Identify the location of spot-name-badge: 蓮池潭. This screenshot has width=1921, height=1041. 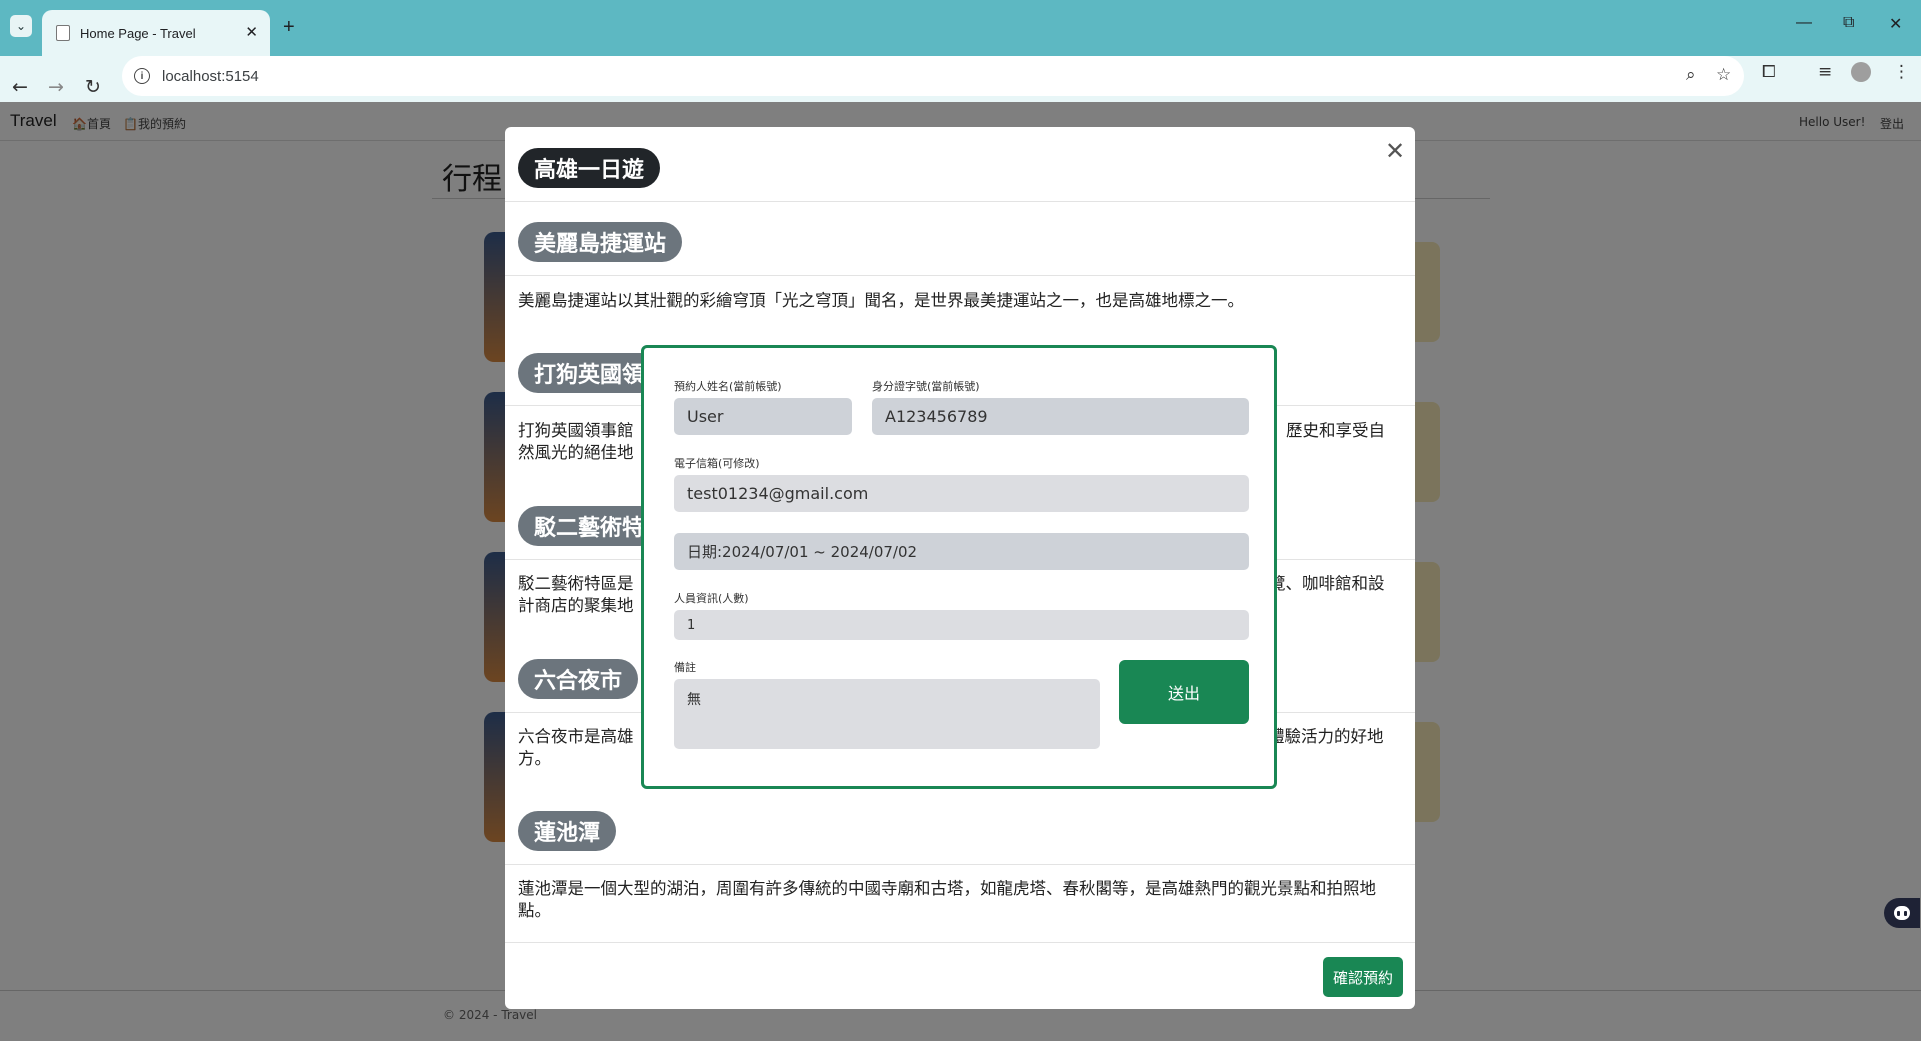
(567, 831).